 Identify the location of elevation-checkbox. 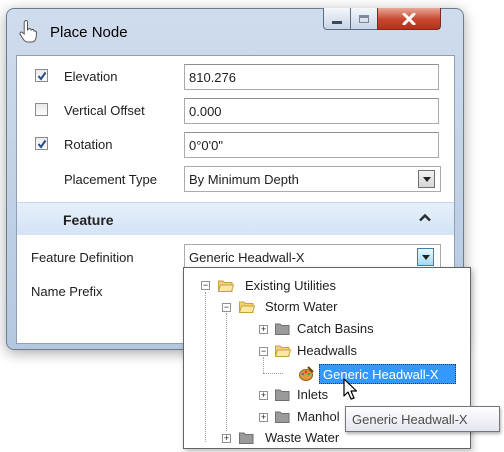
(41, 75).